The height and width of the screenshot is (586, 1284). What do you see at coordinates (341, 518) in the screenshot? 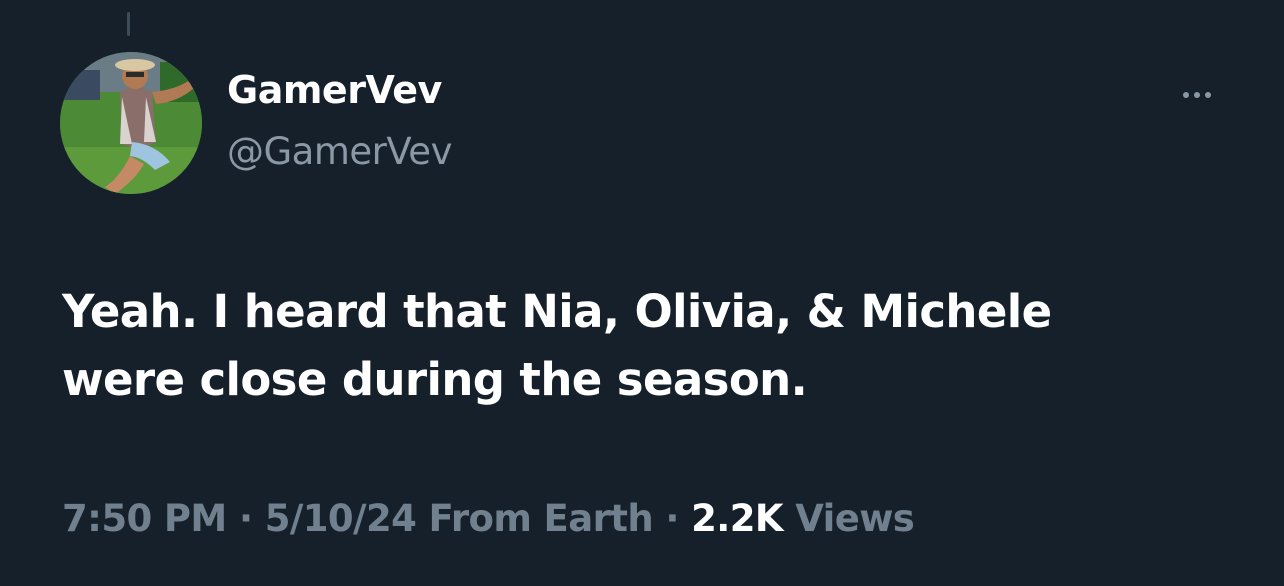
I see `tweet-date: 5/10/24` at bounding box center [341, 518].